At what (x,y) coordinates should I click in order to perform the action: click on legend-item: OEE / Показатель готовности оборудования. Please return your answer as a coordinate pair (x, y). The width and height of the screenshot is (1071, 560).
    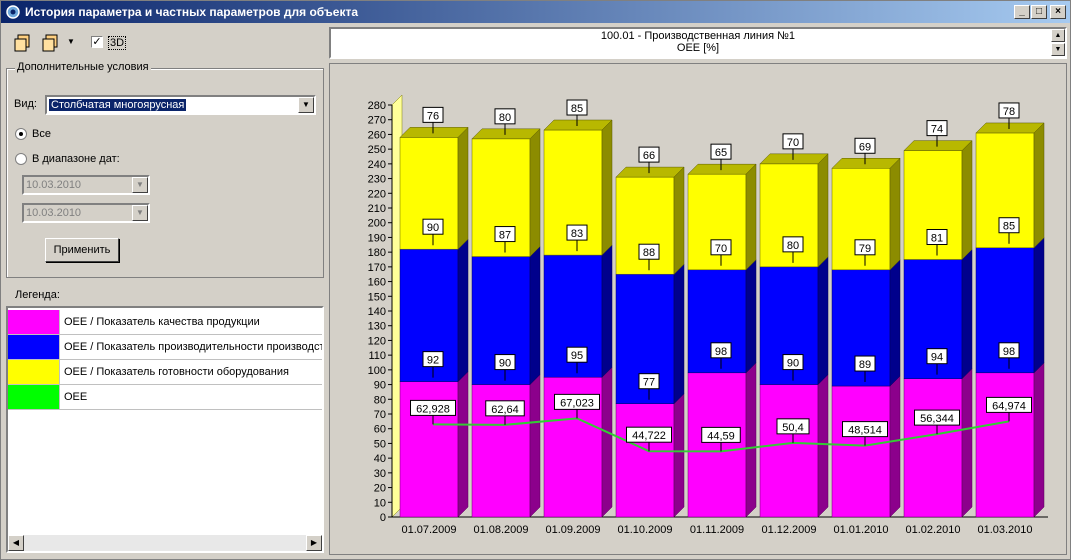
    Looking at the image, I should click on (165, 372).